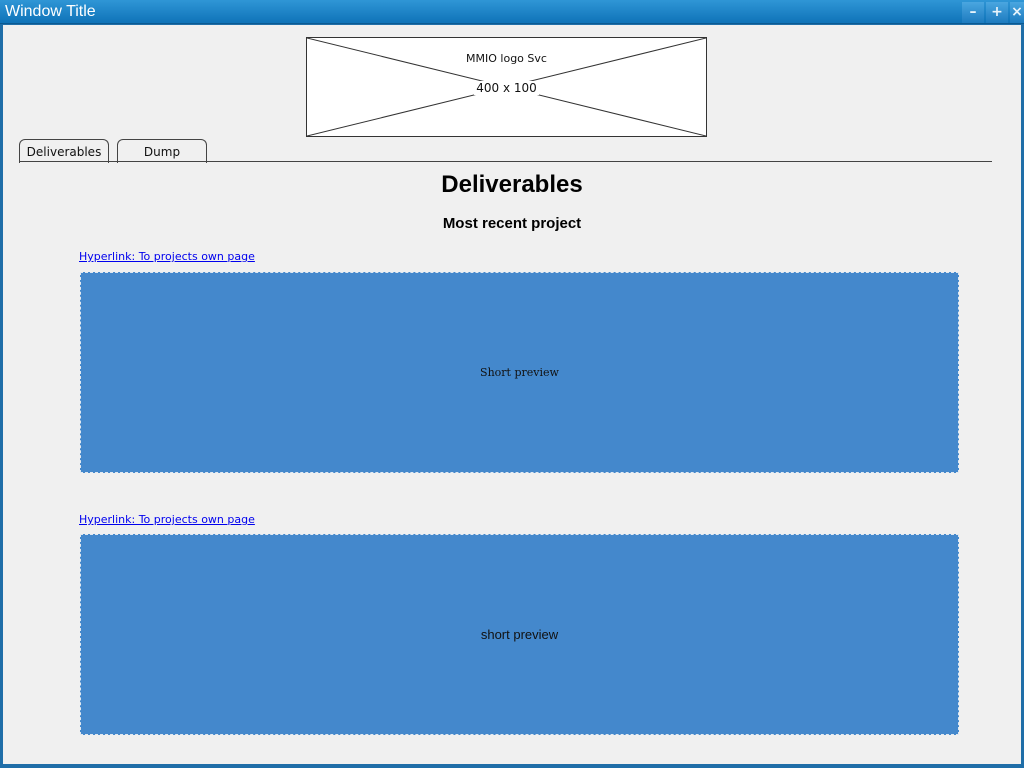  I want to click on logo-size-text: 400 x 100, so click(506, 88).